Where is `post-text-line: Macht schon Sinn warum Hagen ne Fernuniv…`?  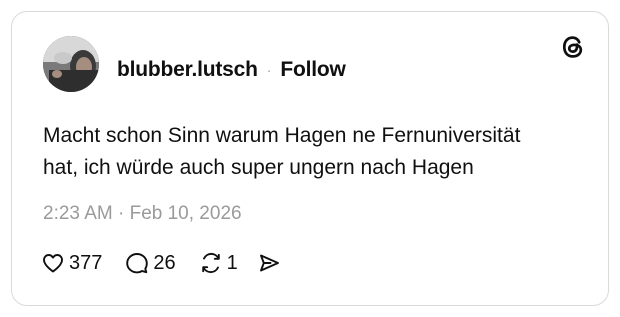
post-text-line: Macht schon Sinn warum Hagen ne Fernuniv… is located at coordinates (282, 135).